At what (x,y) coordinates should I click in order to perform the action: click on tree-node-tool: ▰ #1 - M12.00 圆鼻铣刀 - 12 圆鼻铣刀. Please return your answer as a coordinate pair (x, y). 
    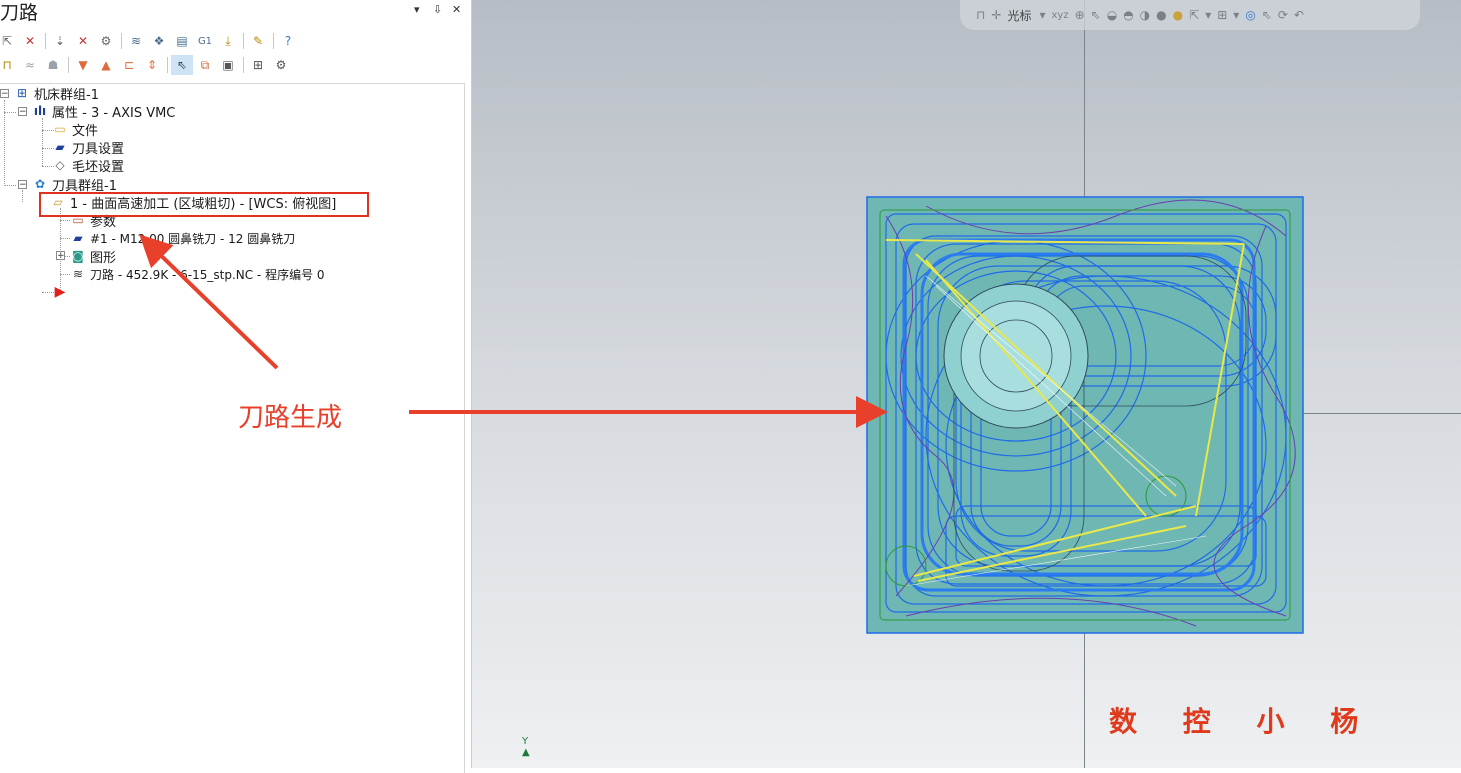
    Looking at the image, I should click on (182, 238).